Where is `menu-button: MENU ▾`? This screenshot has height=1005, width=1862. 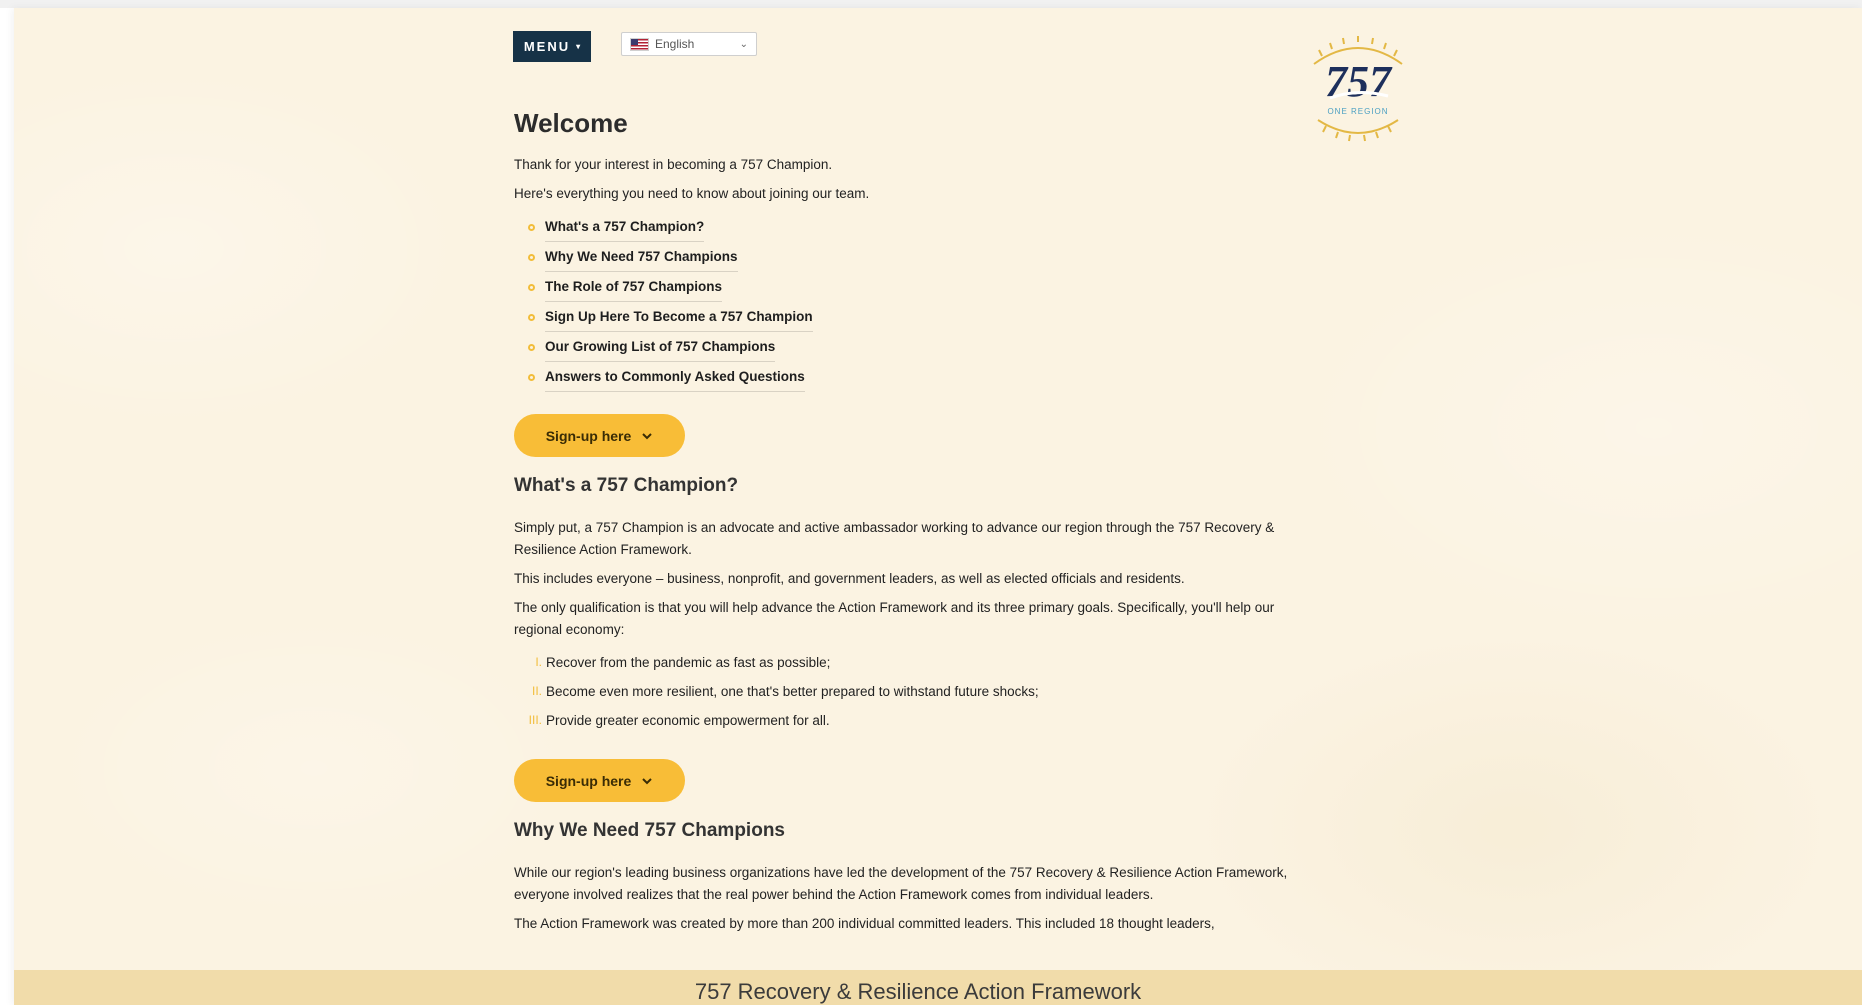
menu-button: MENU ▾ is located at coordinates (552, 46).